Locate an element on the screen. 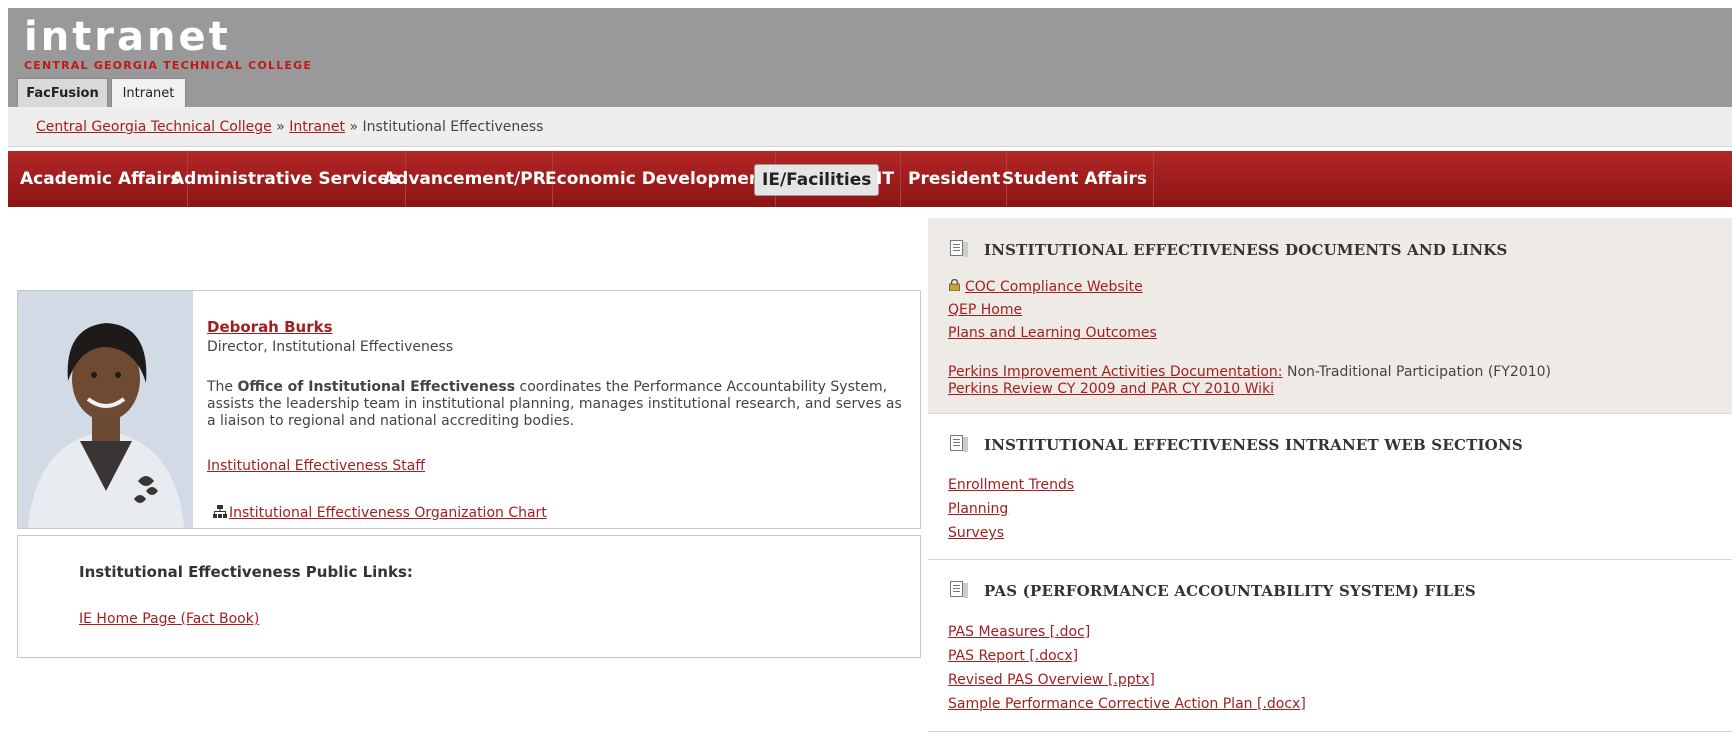  logo-word: intranet is located at coordinates (127, 37).